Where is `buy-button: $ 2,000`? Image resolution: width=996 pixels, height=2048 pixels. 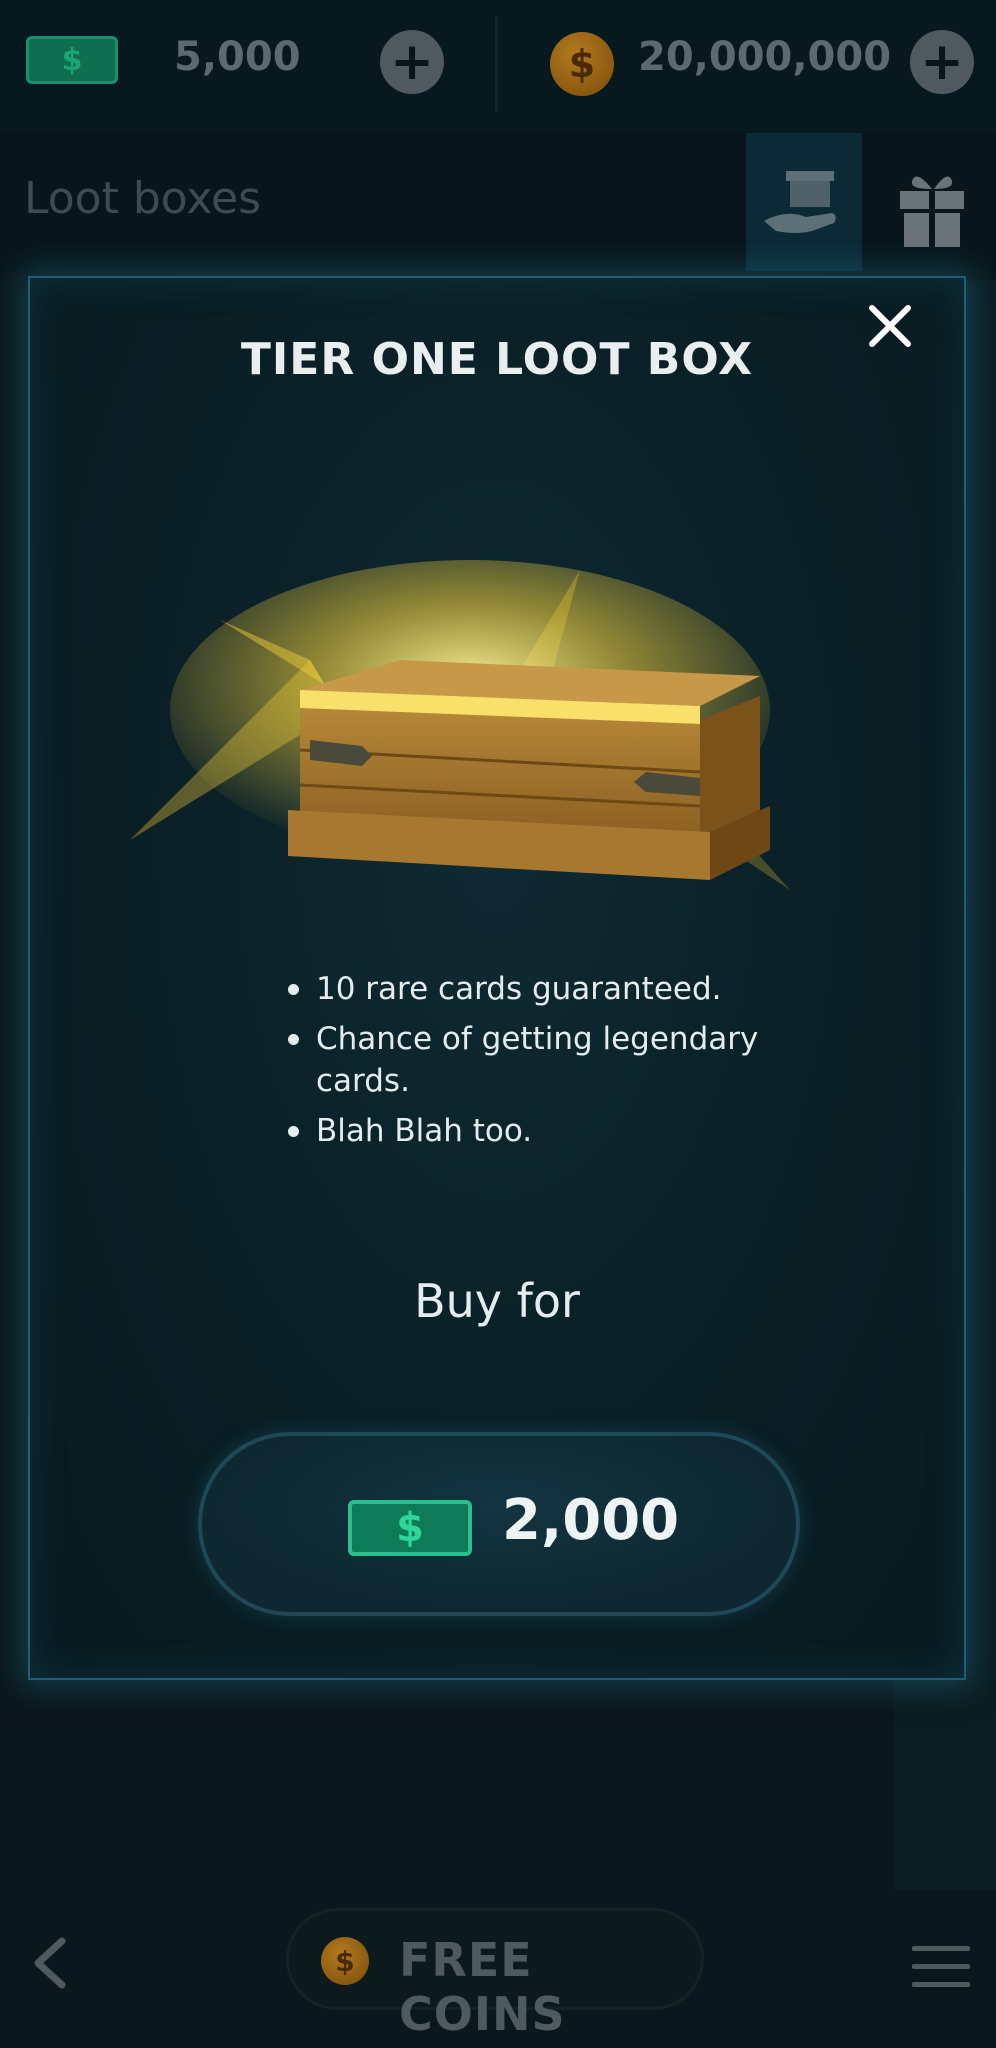
buy-button: $ 2,000 is located at coordinates (499, 1524).